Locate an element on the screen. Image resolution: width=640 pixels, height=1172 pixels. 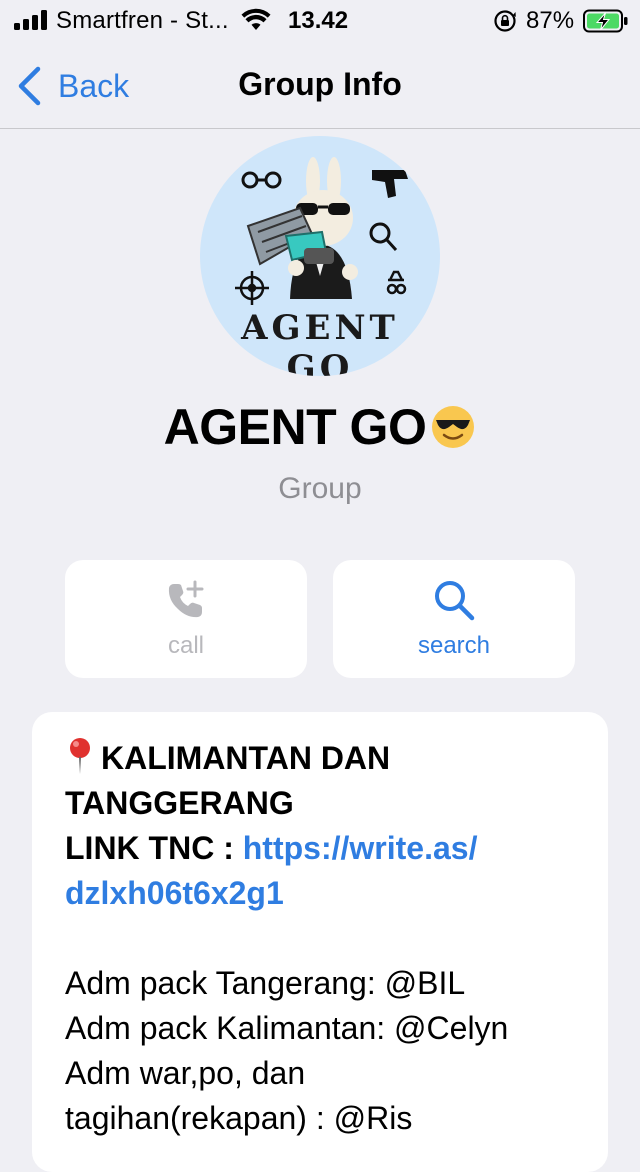
link-prefix: LINK TNC : is located at coordinates (154, 848).